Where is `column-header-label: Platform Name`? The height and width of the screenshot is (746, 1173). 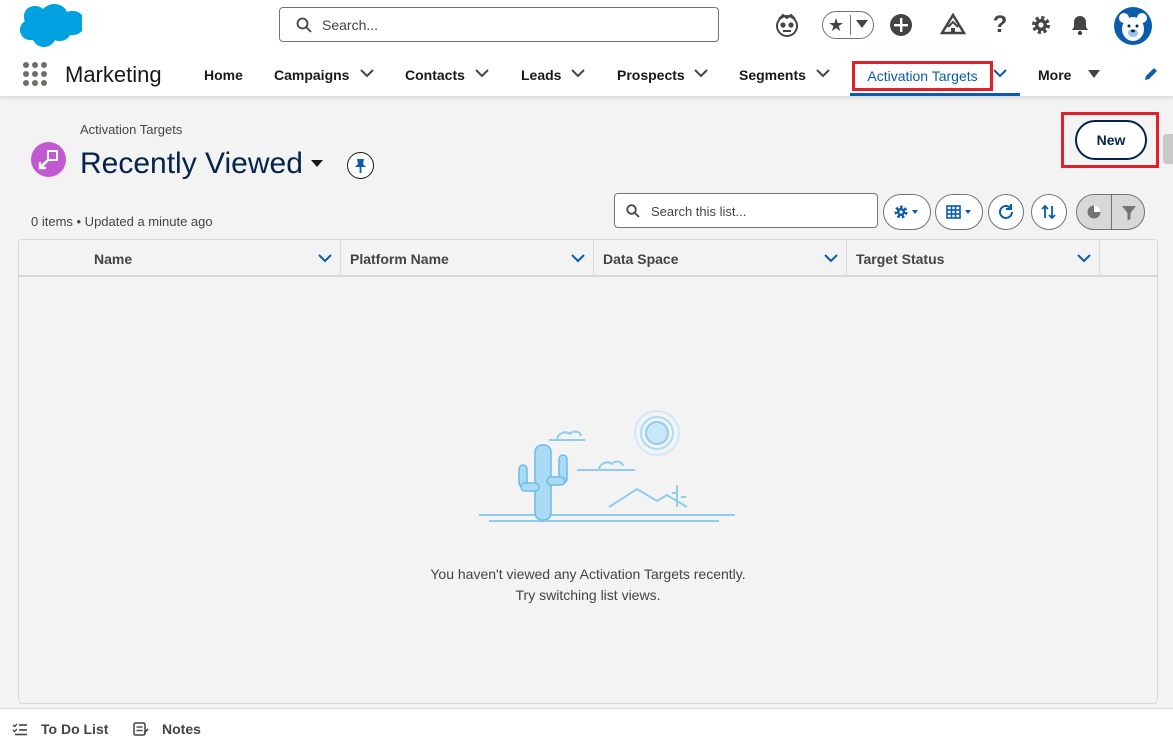 column-header-label: Platform Name is located at coordinates (399, 259).